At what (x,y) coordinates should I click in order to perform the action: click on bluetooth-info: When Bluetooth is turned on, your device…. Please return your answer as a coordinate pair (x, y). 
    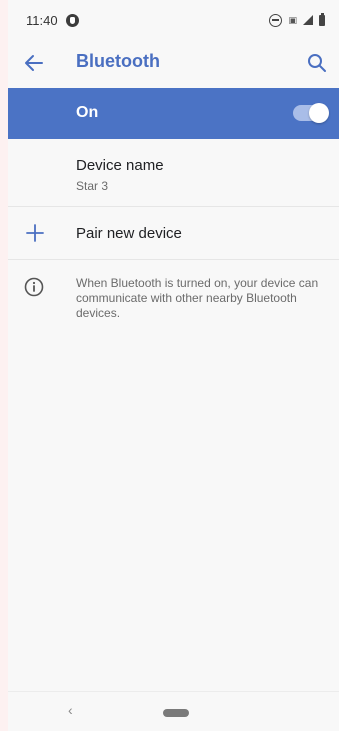
    Looking at the image, I should click on (173, 303).